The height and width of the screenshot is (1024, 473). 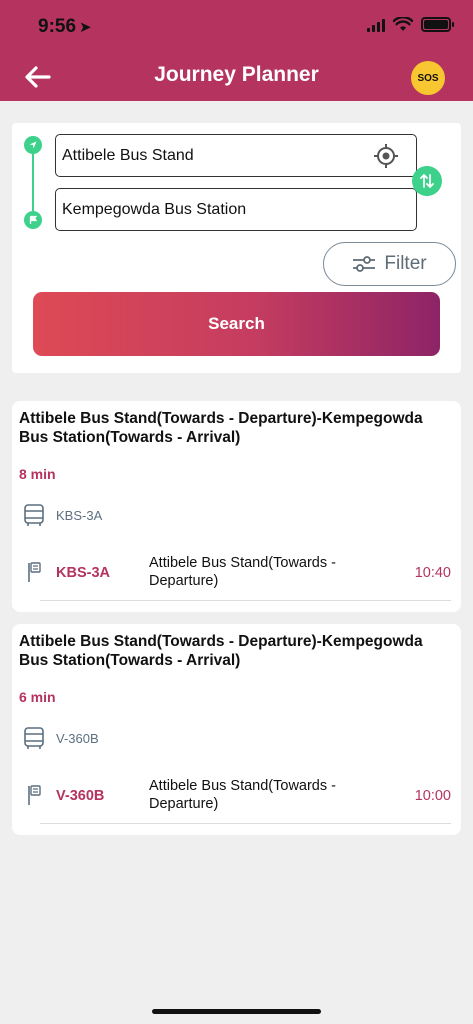 What do you see at coordinates (432, 573) in the screenshot?
I see `departure-time: 10:40` at bounding box center [432, 573].